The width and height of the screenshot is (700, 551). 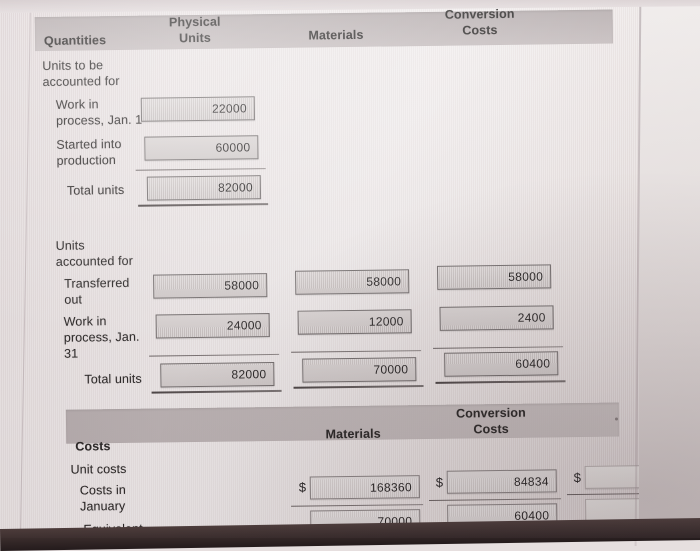 What do you see at coordinates (384, 281) in the screenshot?
I see `value-transferred-out-materials: 58000` at bounding box center [384, 281].